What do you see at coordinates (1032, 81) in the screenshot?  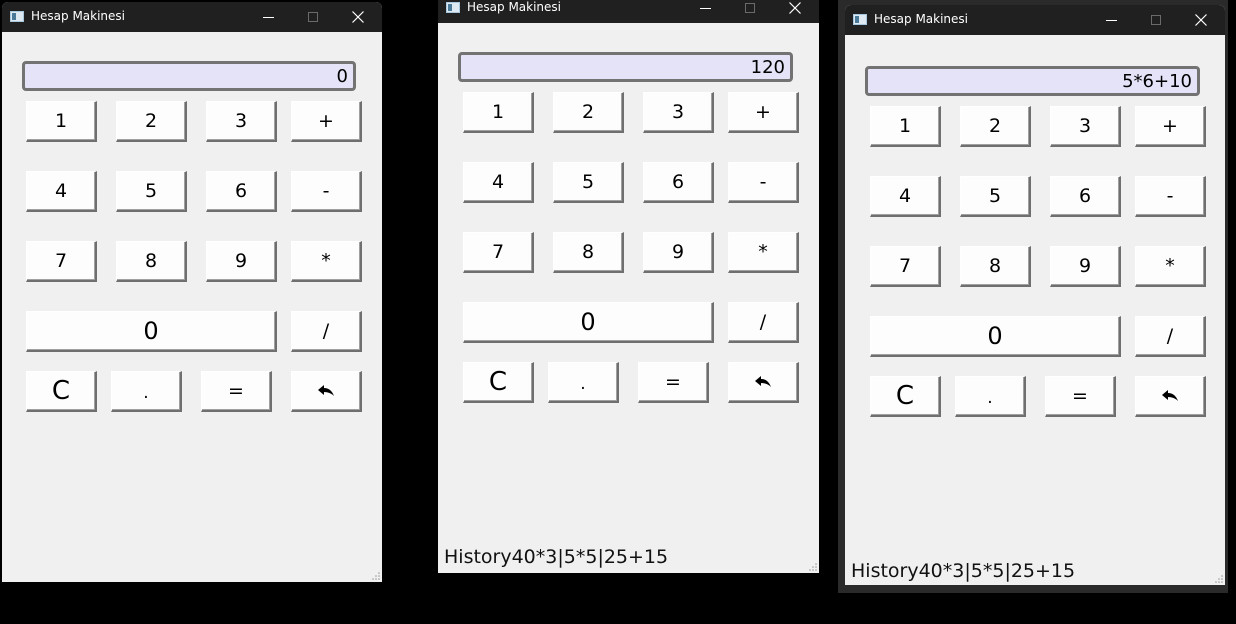 I see `display-field: 5*6+10` at bounding box center [1032, 81].